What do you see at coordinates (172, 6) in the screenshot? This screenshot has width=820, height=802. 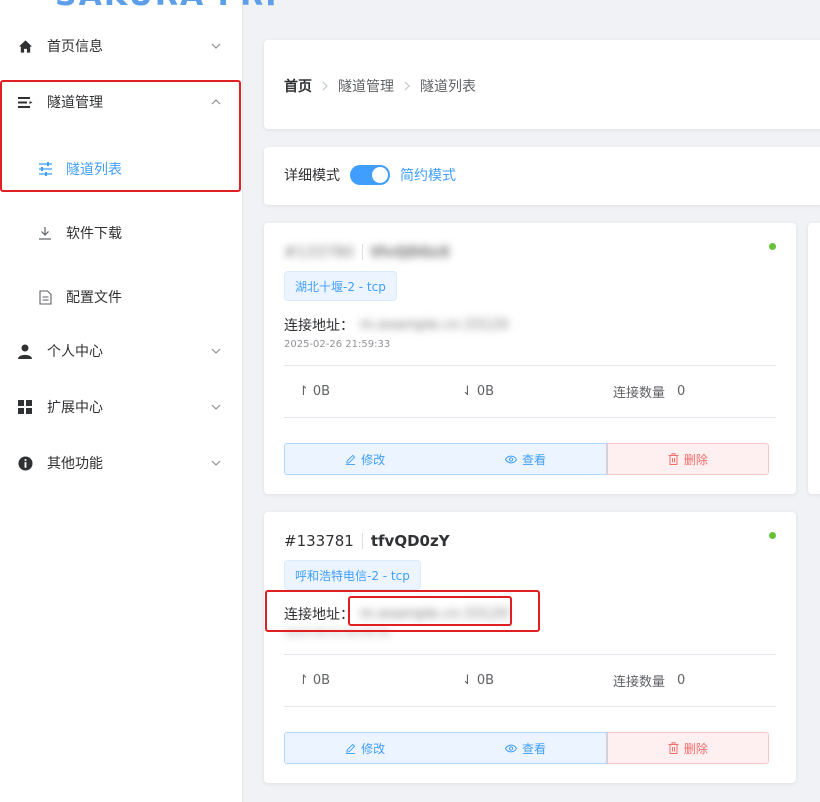 I see `app-logo: SAKURA FRP` at bounding box center [172, 6].